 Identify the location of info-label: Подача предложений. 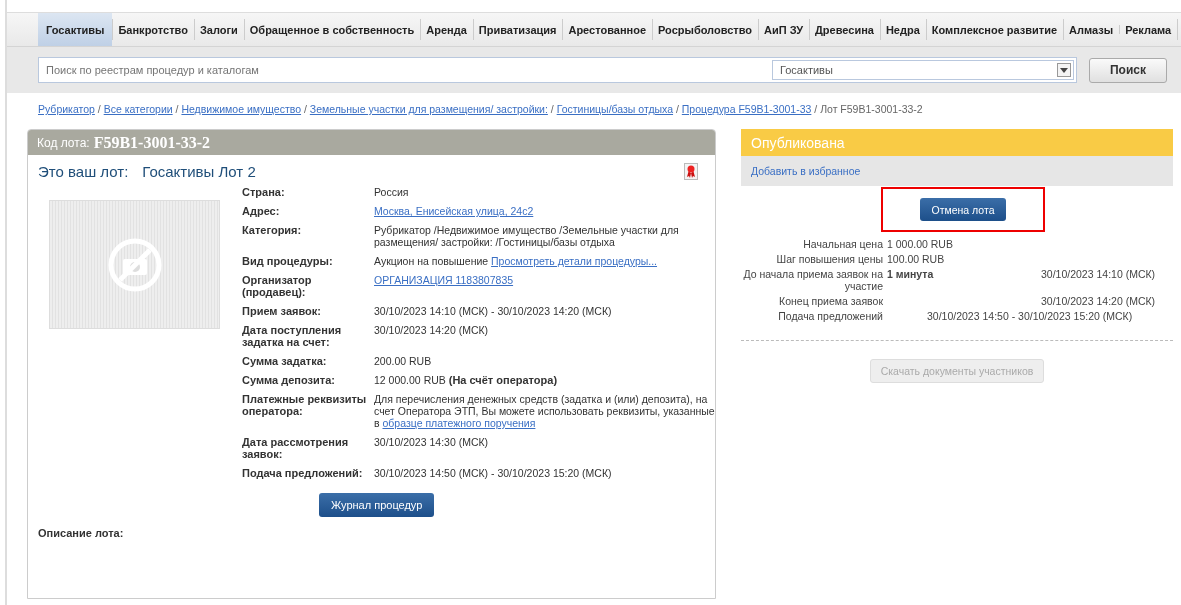
(830, 316).